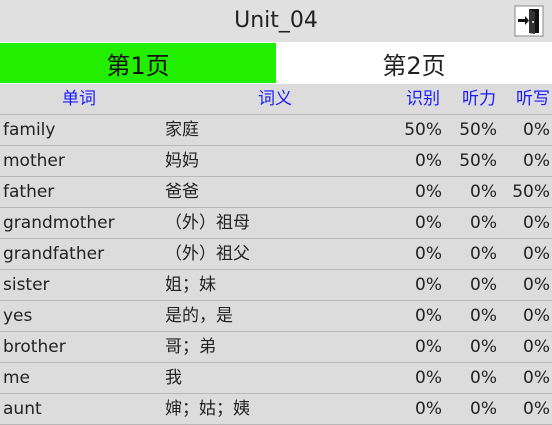 Image resolution: width=552 pixels, height=425 pixels. What do you see at coordinates (276, 347) in the screenshot?
I see `table-row: brother 哥；弟 0% 0% 0%` at bounding box center [276, 347].